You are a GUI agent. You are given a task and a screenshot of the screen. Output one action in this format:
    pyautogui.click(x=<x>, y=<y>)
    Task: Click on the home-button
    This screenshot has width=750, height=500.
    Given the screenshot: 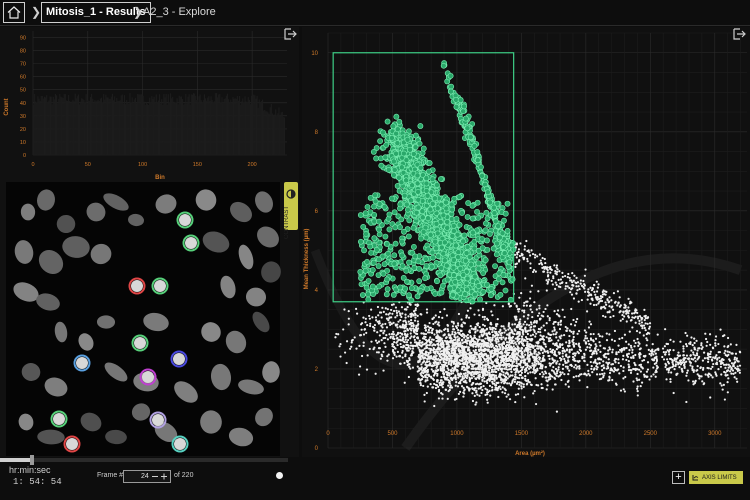 What is the action you would take?
    pyautogui.click(x=14, y=12)
    